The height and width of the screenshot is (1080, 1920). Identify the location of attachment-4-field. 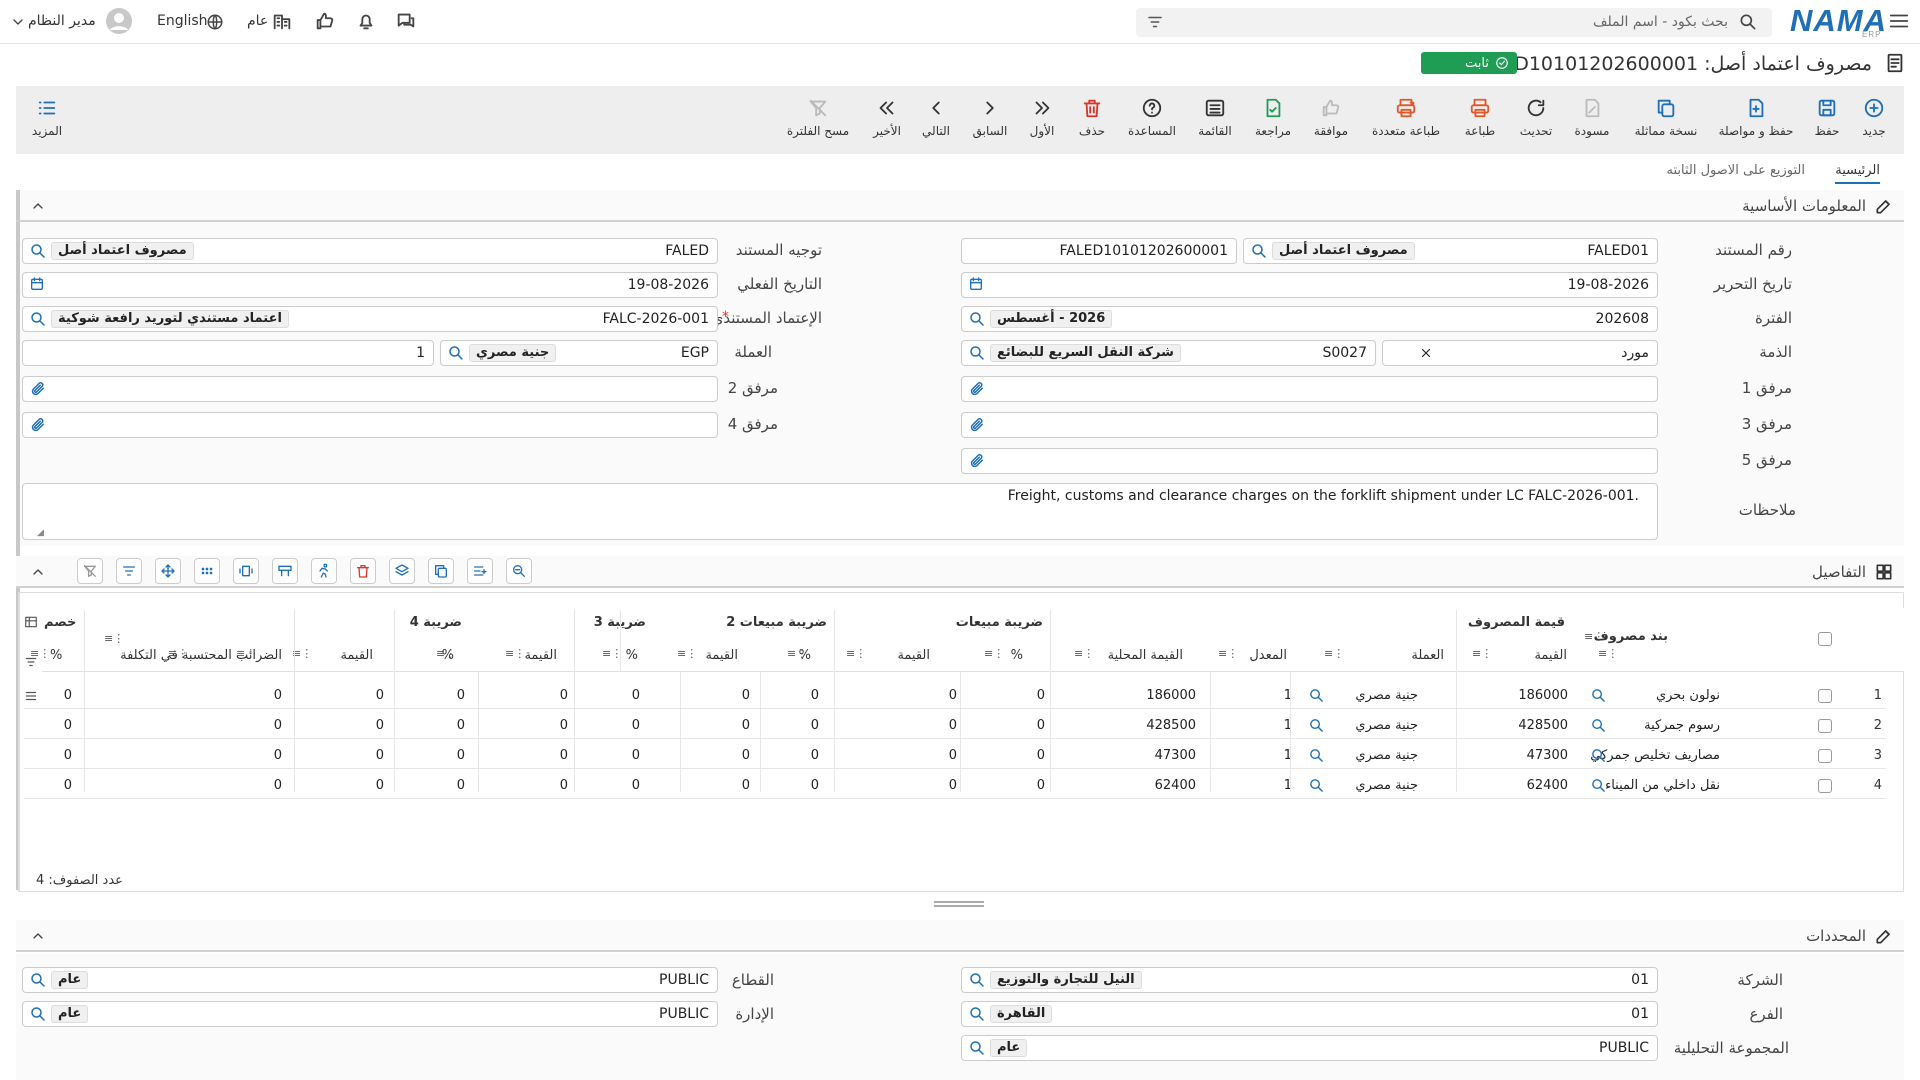
(370, 425).